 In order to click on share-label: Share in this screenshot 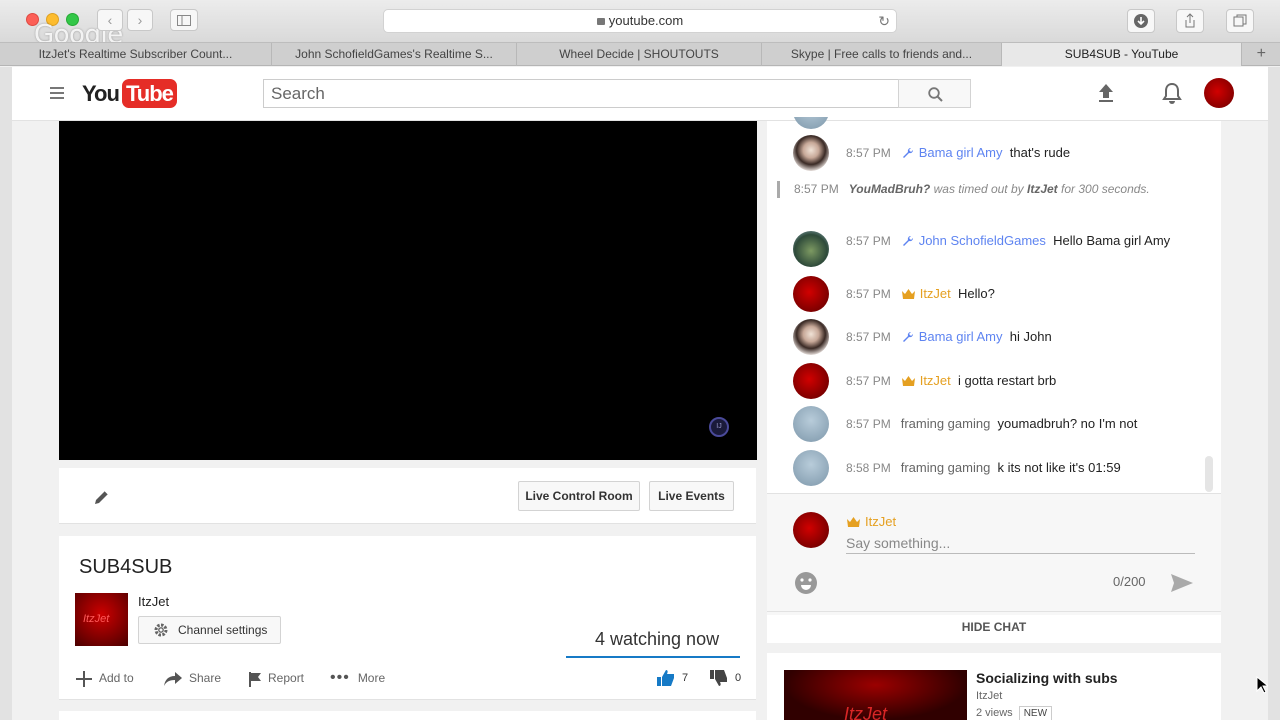, I will do `click(205, 678)`.